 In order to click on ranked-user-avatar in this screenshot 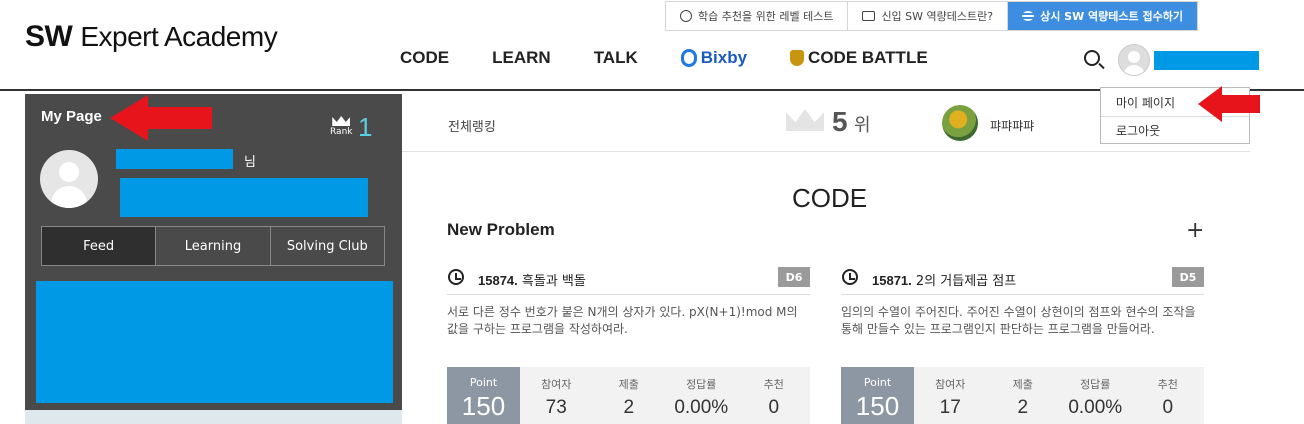, I will do `click(960, 123)`.